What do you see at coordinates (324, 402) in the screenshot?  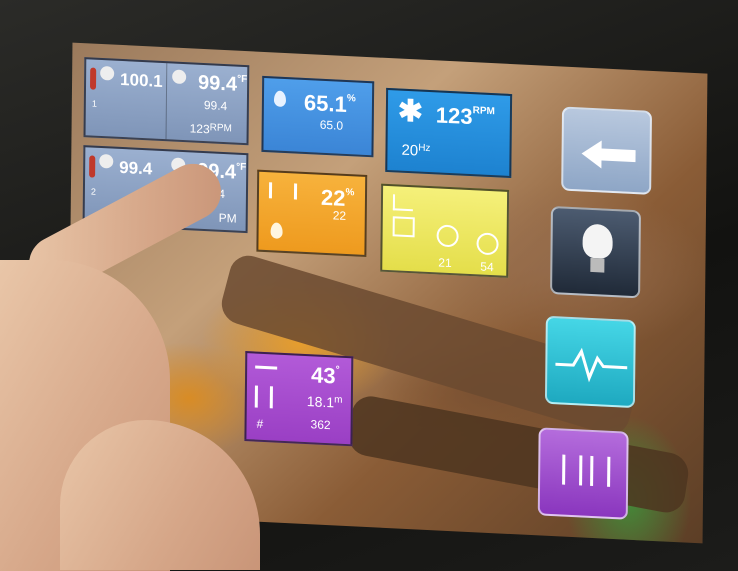 I see `distance-value: 18.1m` at bounding box center [324, 402].